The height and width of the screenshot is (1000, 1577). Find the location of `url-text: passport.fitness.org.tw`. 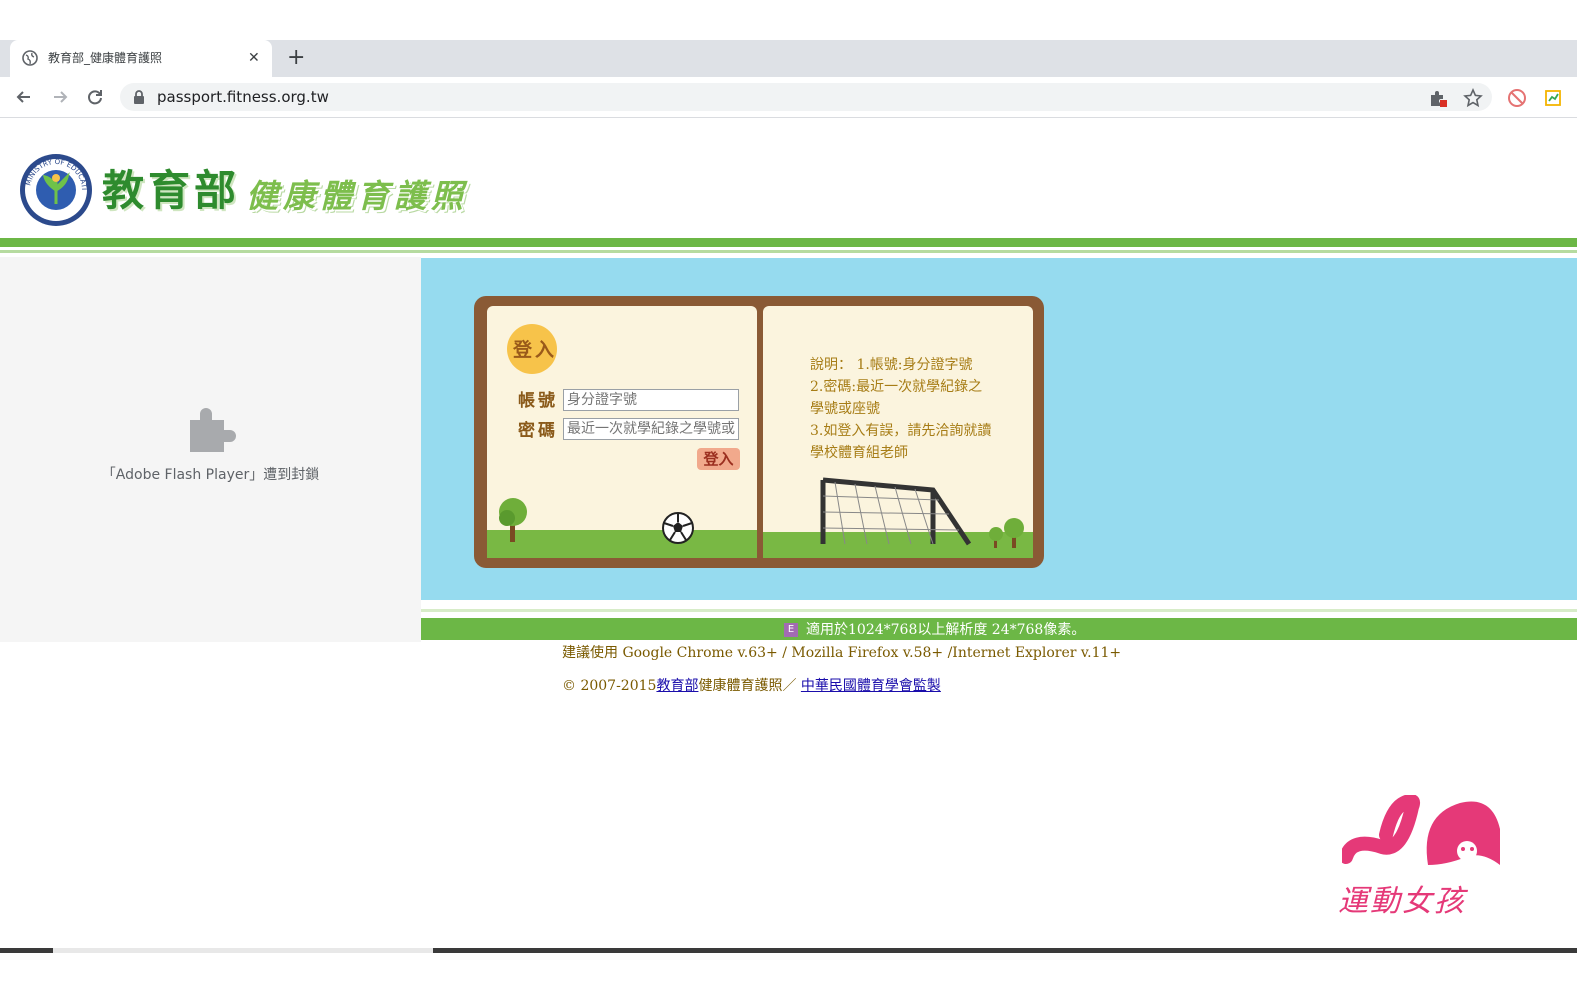

url-text: passport.fitness.org.tw is located at coordinates (243, 97).